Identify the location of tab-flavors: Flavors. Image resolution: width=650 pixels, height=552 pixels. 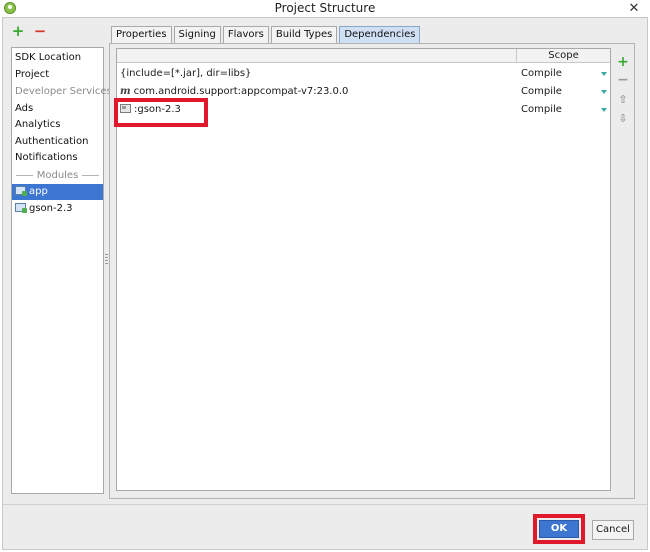
(245, 35).